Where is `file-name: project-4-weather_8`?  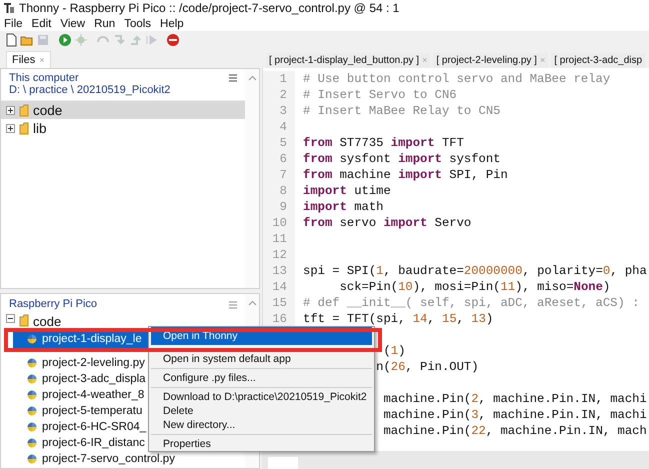 file-name: project-4-weather_8 is located at coordinates (93, 395).